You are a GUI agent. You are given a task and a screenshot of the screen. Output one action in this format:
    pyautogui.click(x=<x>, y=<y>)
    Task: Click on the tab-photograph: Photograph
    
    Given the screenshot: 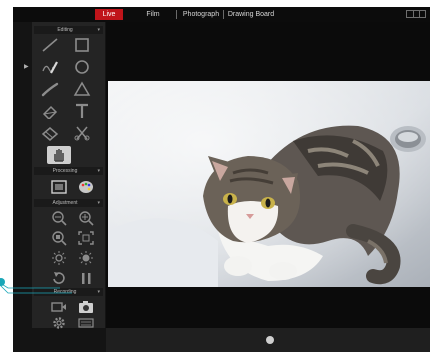 What is the action you would take?
    pyautogui.click(x=201, y=14)
    